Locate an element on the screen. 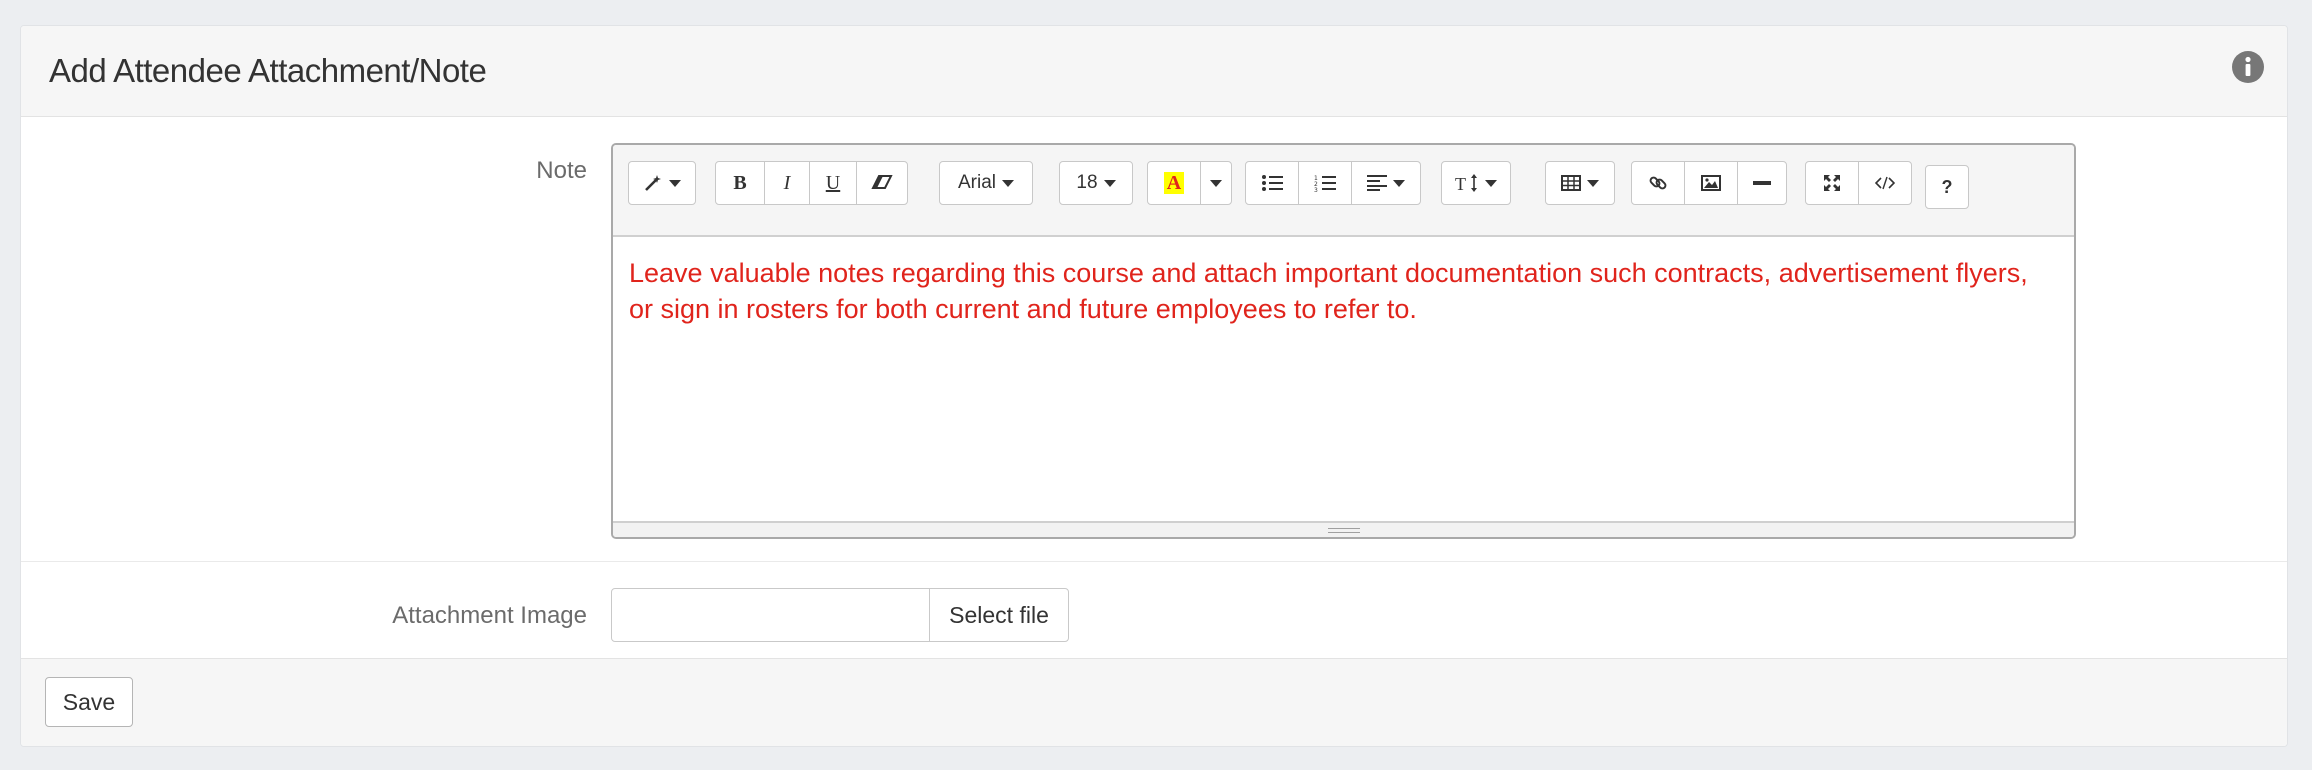 The height and width of the screenshot is (770, 2312). code-view-button is located at coordinates (1885, 183).